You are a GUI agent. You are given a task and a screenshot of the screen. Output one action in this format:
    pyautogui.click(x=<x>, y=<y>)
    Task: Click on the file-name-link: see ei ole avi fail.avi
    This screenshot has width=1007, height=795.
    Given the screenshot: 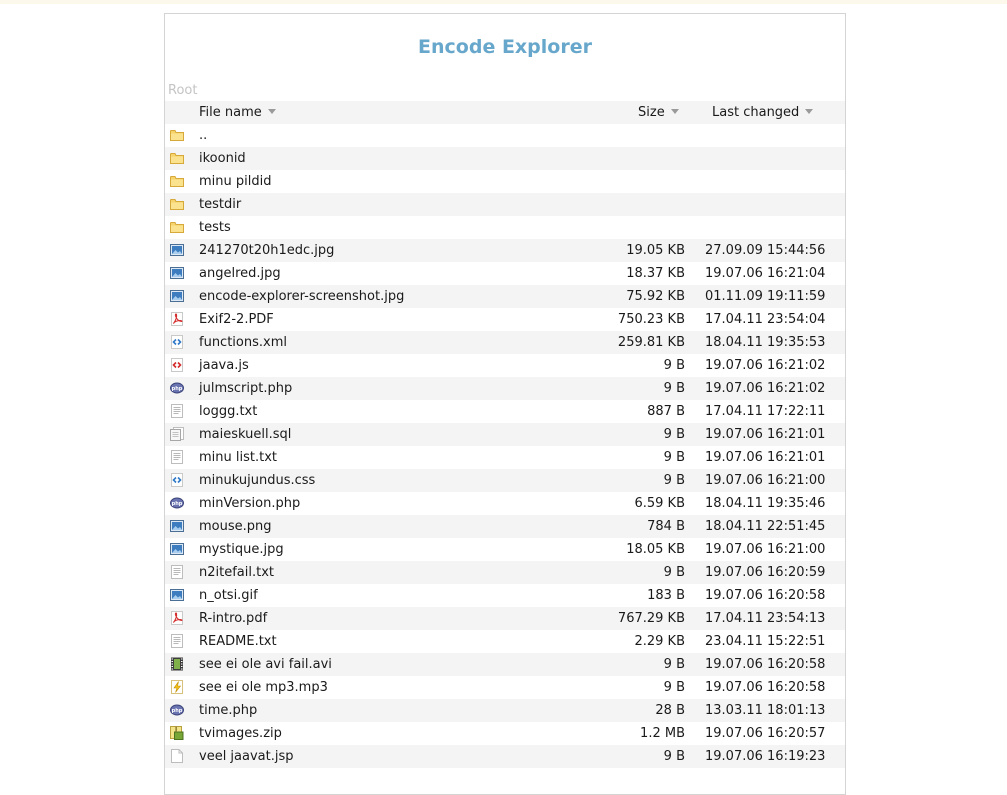 What is the action you would take?
    pyautogui.click(x=265, y=664)
    